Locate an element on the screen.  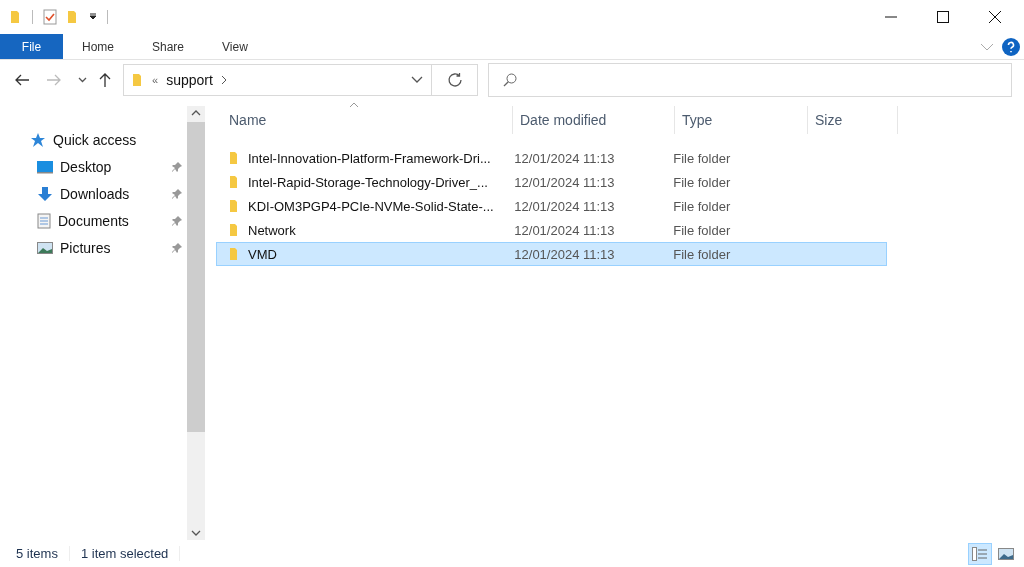
sidebar-item: Documents is located at coordinates (93, 220).